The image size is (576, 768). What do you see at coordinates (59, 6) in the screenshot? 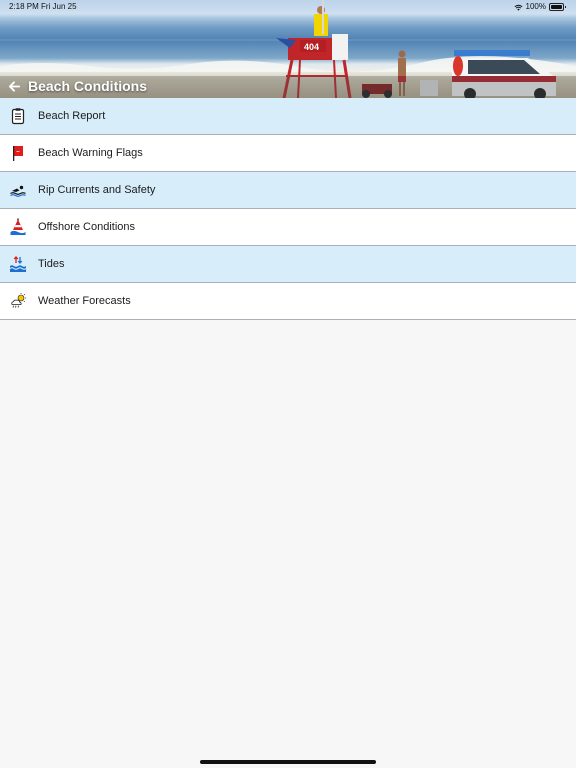
I see `status-date: Fri Jun 25` at bounding box center [59, 6].